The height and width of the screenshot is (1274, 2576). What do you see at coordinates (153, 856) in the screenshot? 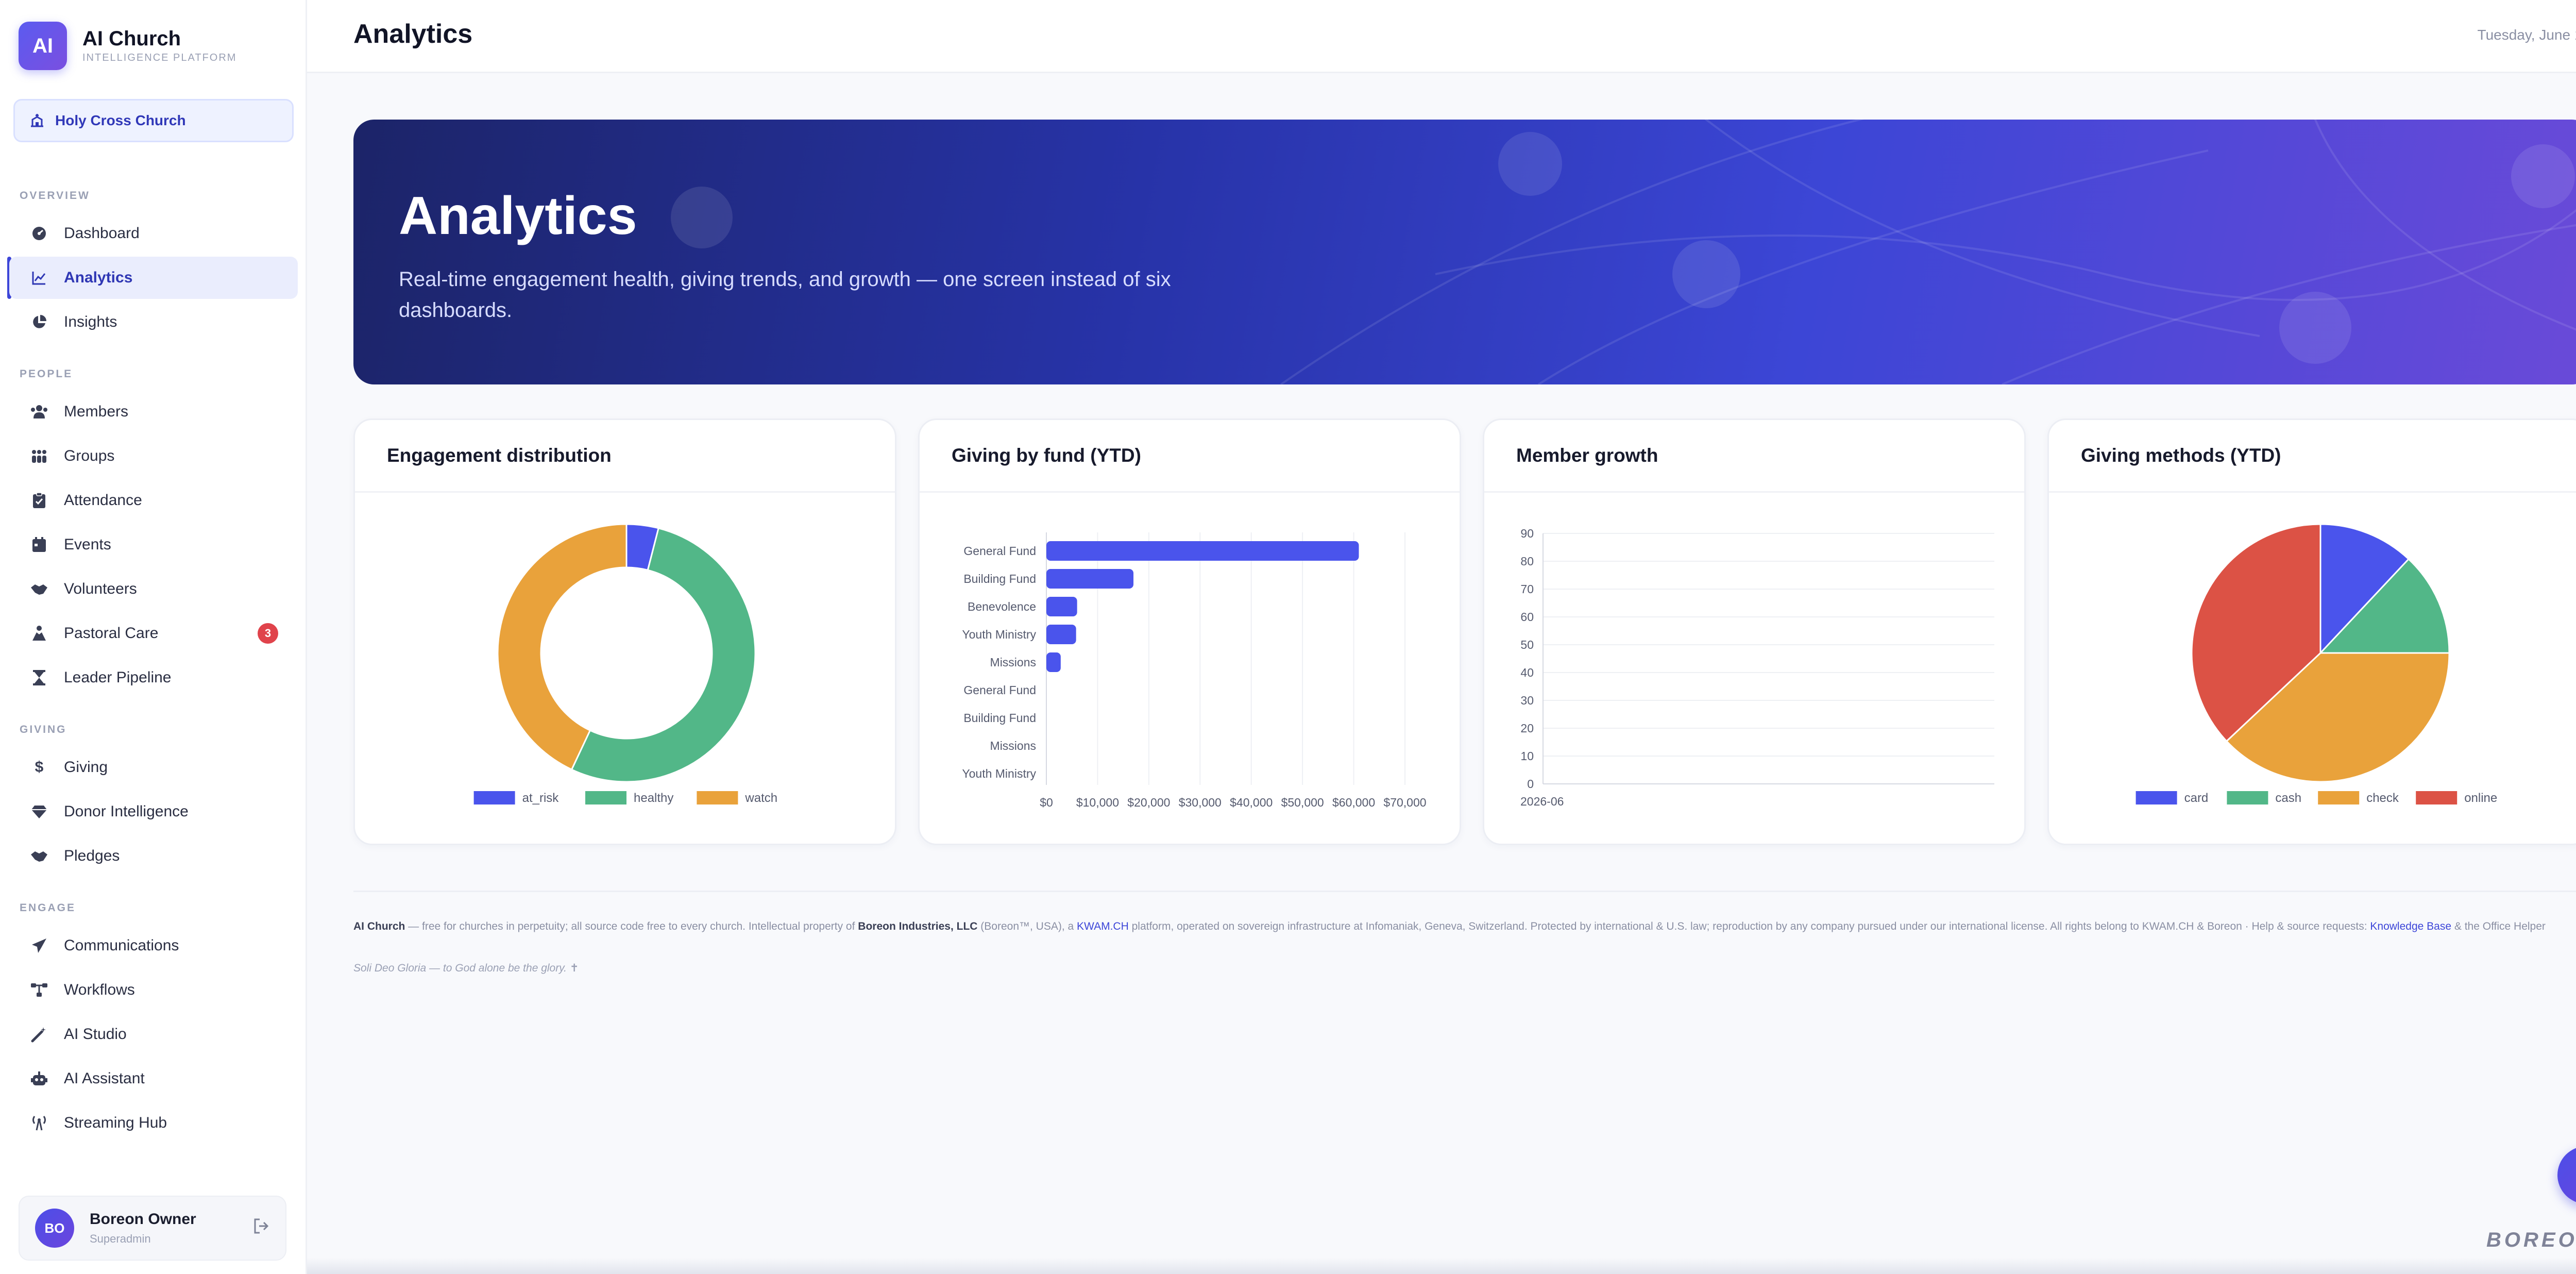
I see `sidebar-item-pledges: Pledges` at bounding box center [153, 856].